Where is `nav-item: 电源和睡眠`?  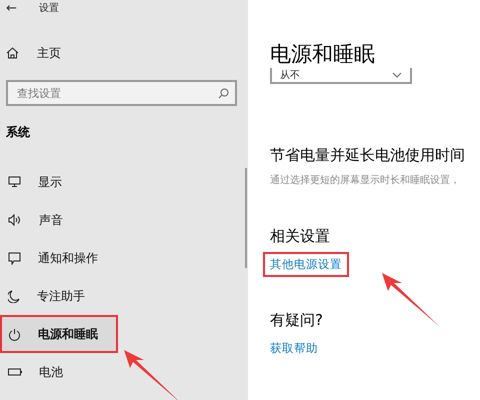 nav-item: 电源和睡眠 is located at coordinates (59, 334).